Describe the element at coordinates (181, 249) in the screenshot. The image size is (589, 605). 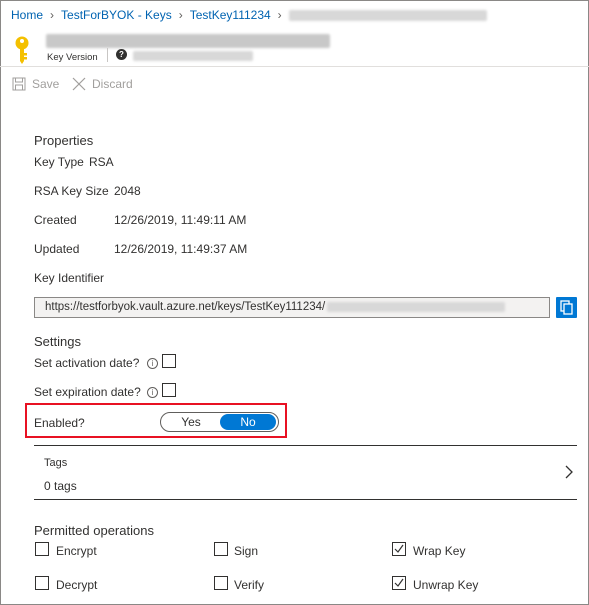
I see `updated-value: 12/26/2019, 11:49:37 AM` at that location.